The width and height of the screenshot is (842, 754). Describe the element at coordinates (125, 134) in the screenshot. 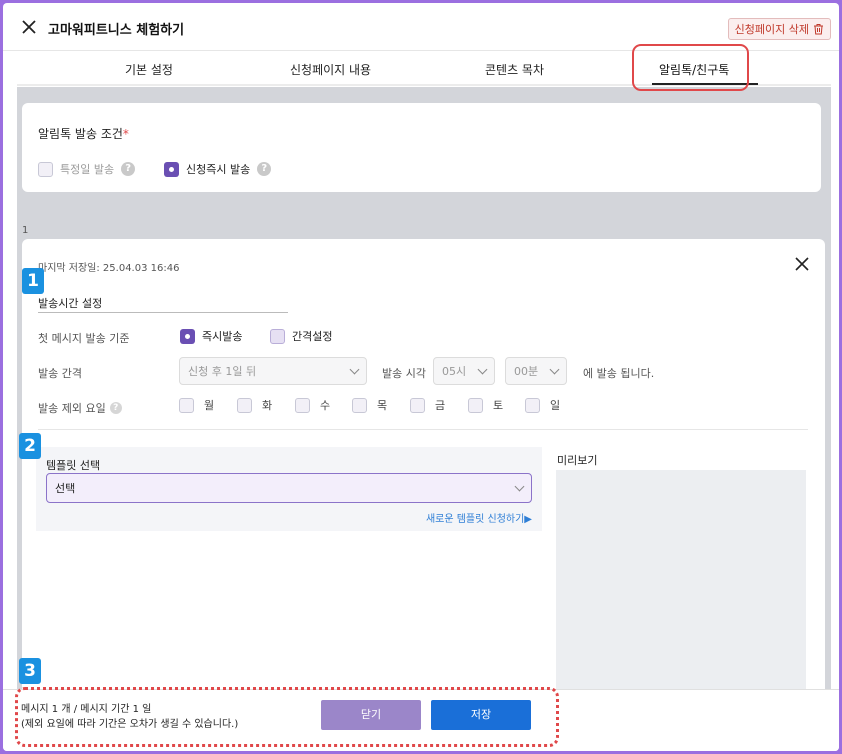

I see `required-mark: *` at that location.